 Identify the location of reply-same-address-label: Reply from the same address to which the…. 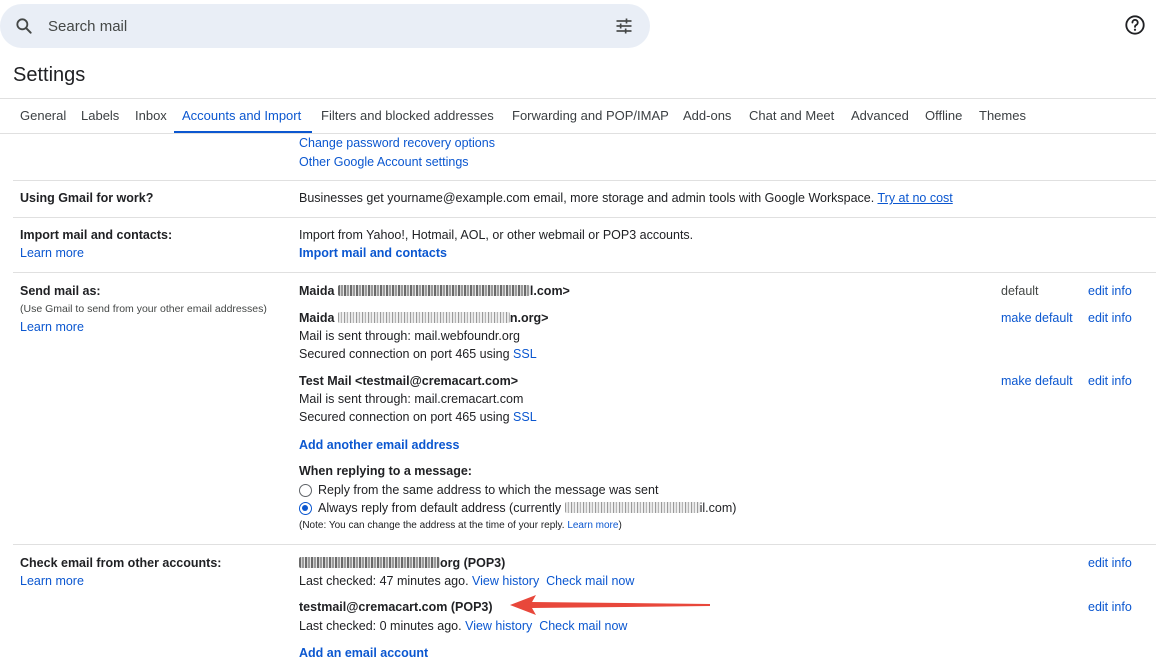
(488, 490).